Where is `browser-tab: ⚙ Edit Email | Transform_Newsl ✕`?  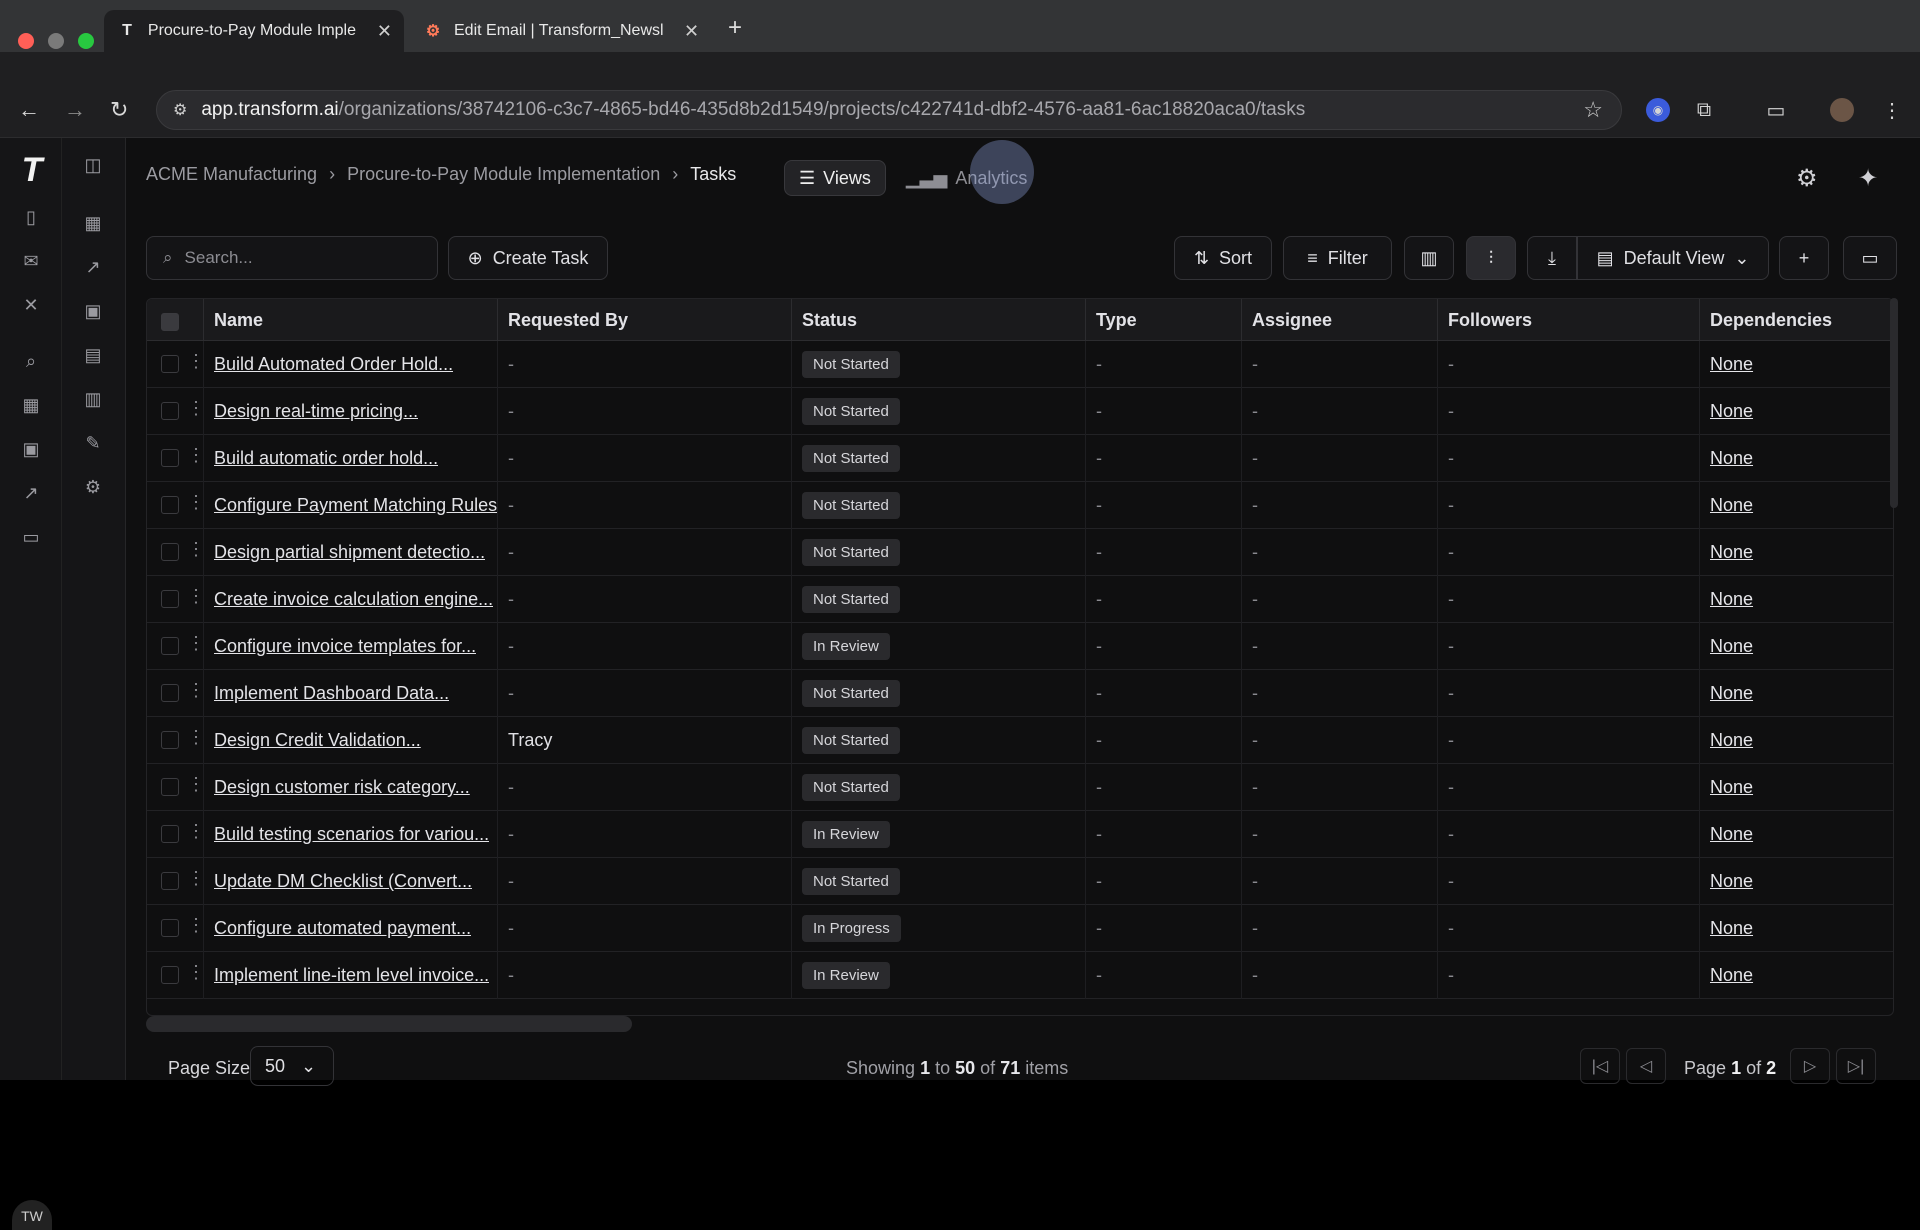 browser-tab: ⚙ Edit Email | Transform_Newsl ✕ is located at coordinates (565, 31).